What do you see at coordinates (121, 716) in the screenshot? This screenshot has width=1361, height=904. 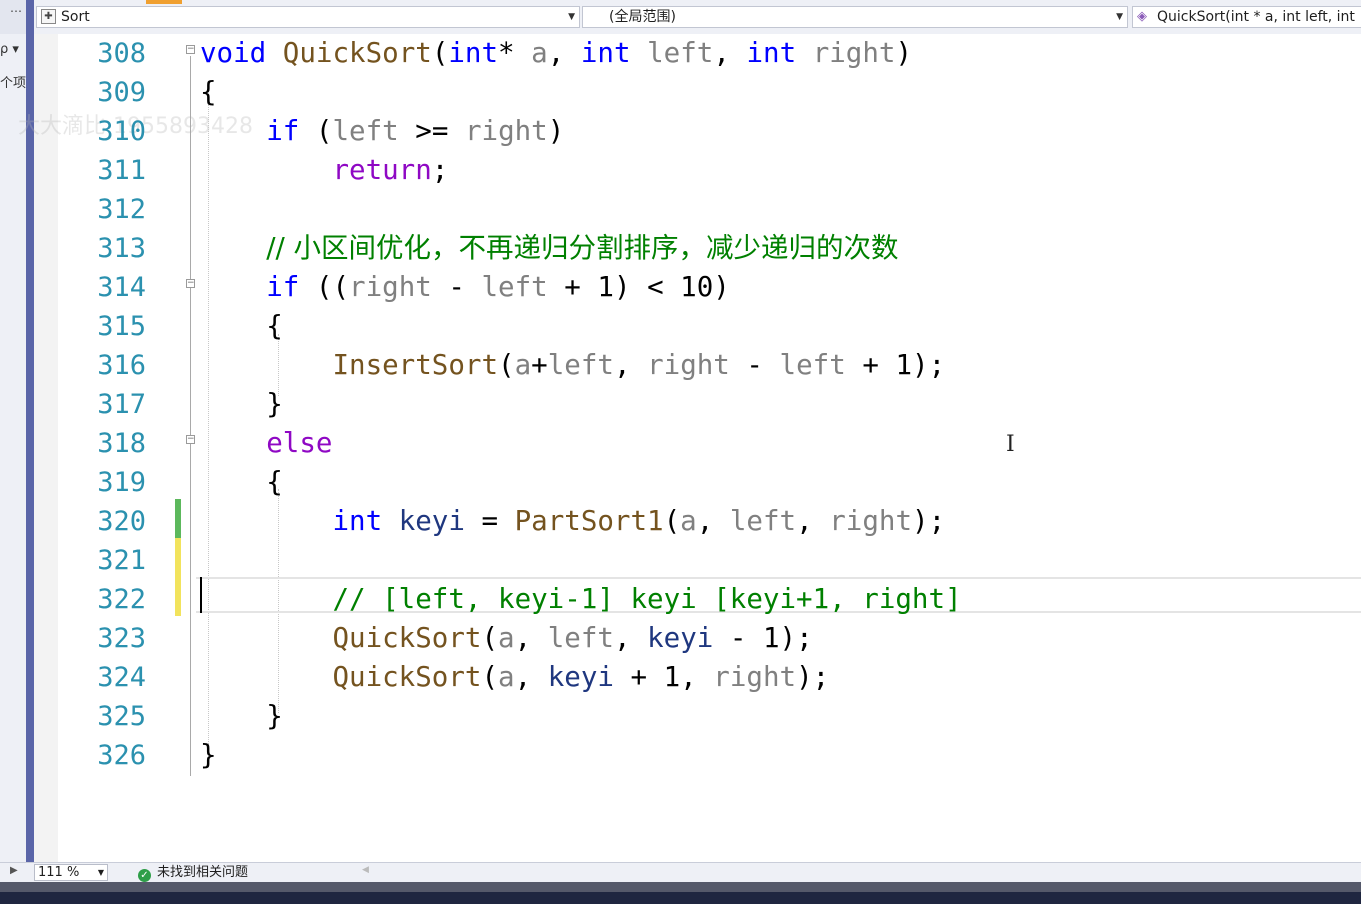 I see `line-number: 325` at bounding box center [121, 716].